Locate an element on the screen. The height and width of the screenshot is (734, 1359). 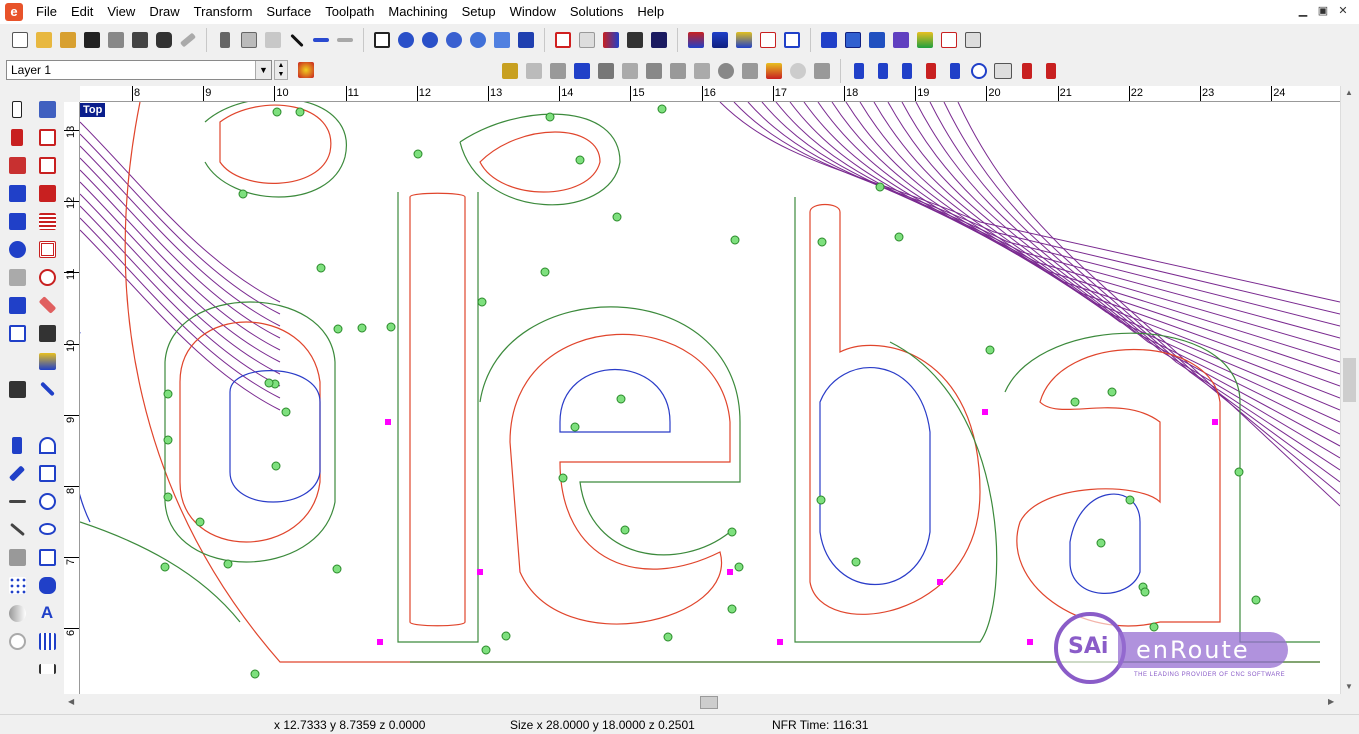
menu-file: File is located at coordinates (46, 12).